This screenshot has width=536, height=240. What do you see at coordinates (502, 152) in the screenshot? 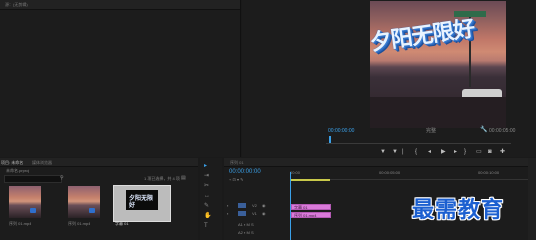
I see `settings-icon: ✚` at bounding box center [502, 152].